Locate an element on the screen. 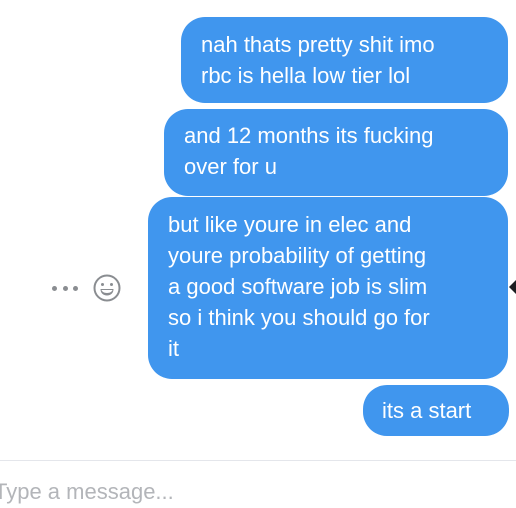  message-bubble: and 12 months its fucking over for u is located at coordinates (336, 152).